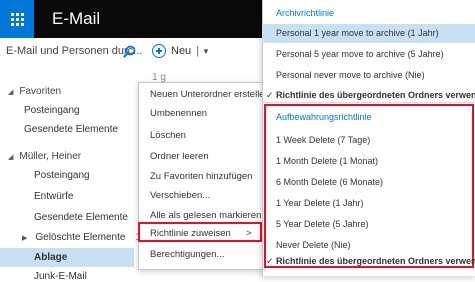 This screenshot has height=282, width=475. I want to click on folder-item-drafts: Entwürfe, so click(53, 196).